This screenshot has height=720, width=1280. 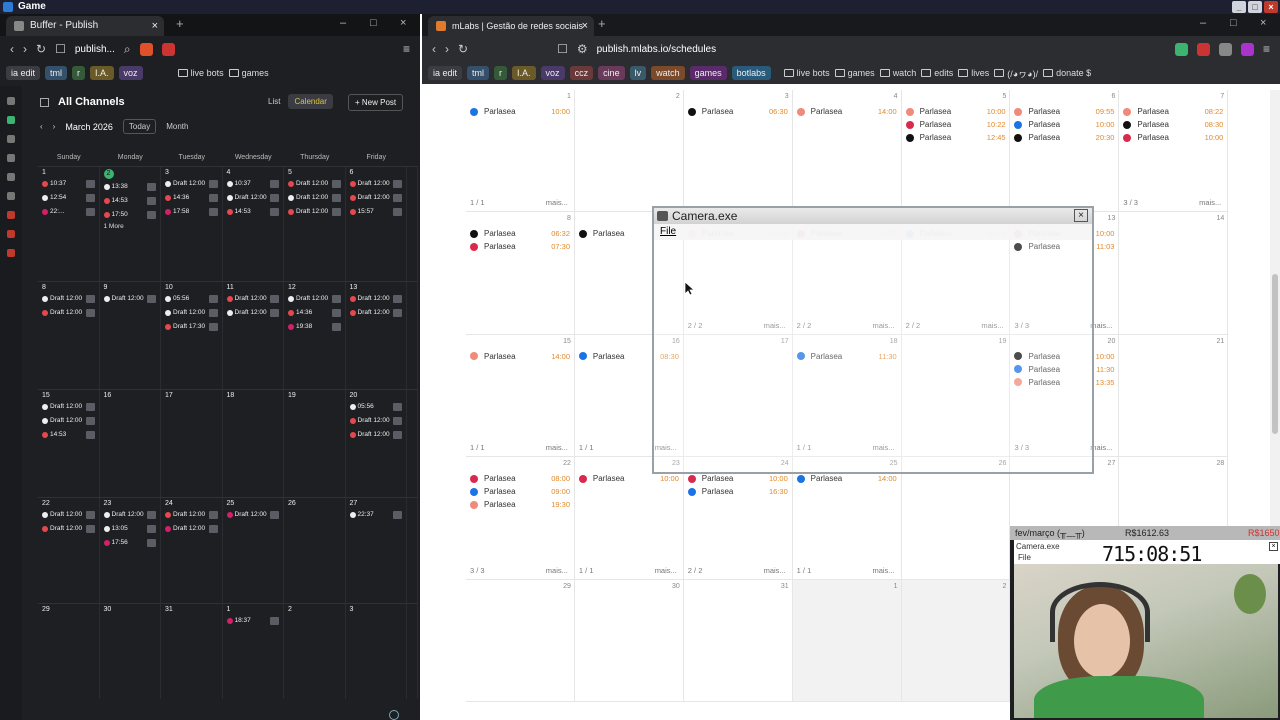 I want to click on calendar-day: 5 Parlasea 10:00 Parlasea 10:22 Parlasea 12:45, so click(x=956, y=151).